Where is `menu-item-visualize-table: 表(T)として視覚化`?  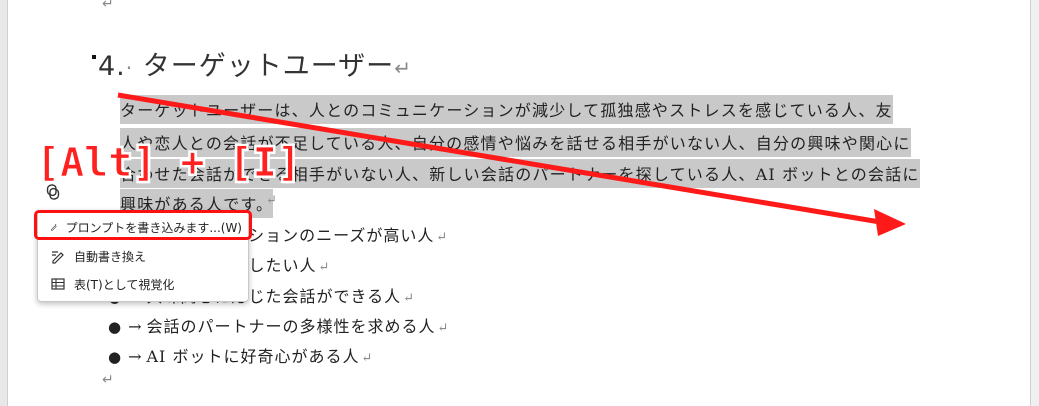
menu-item-visualize-table: 表(T)として視覚化 is located at coordinates (143, 284).